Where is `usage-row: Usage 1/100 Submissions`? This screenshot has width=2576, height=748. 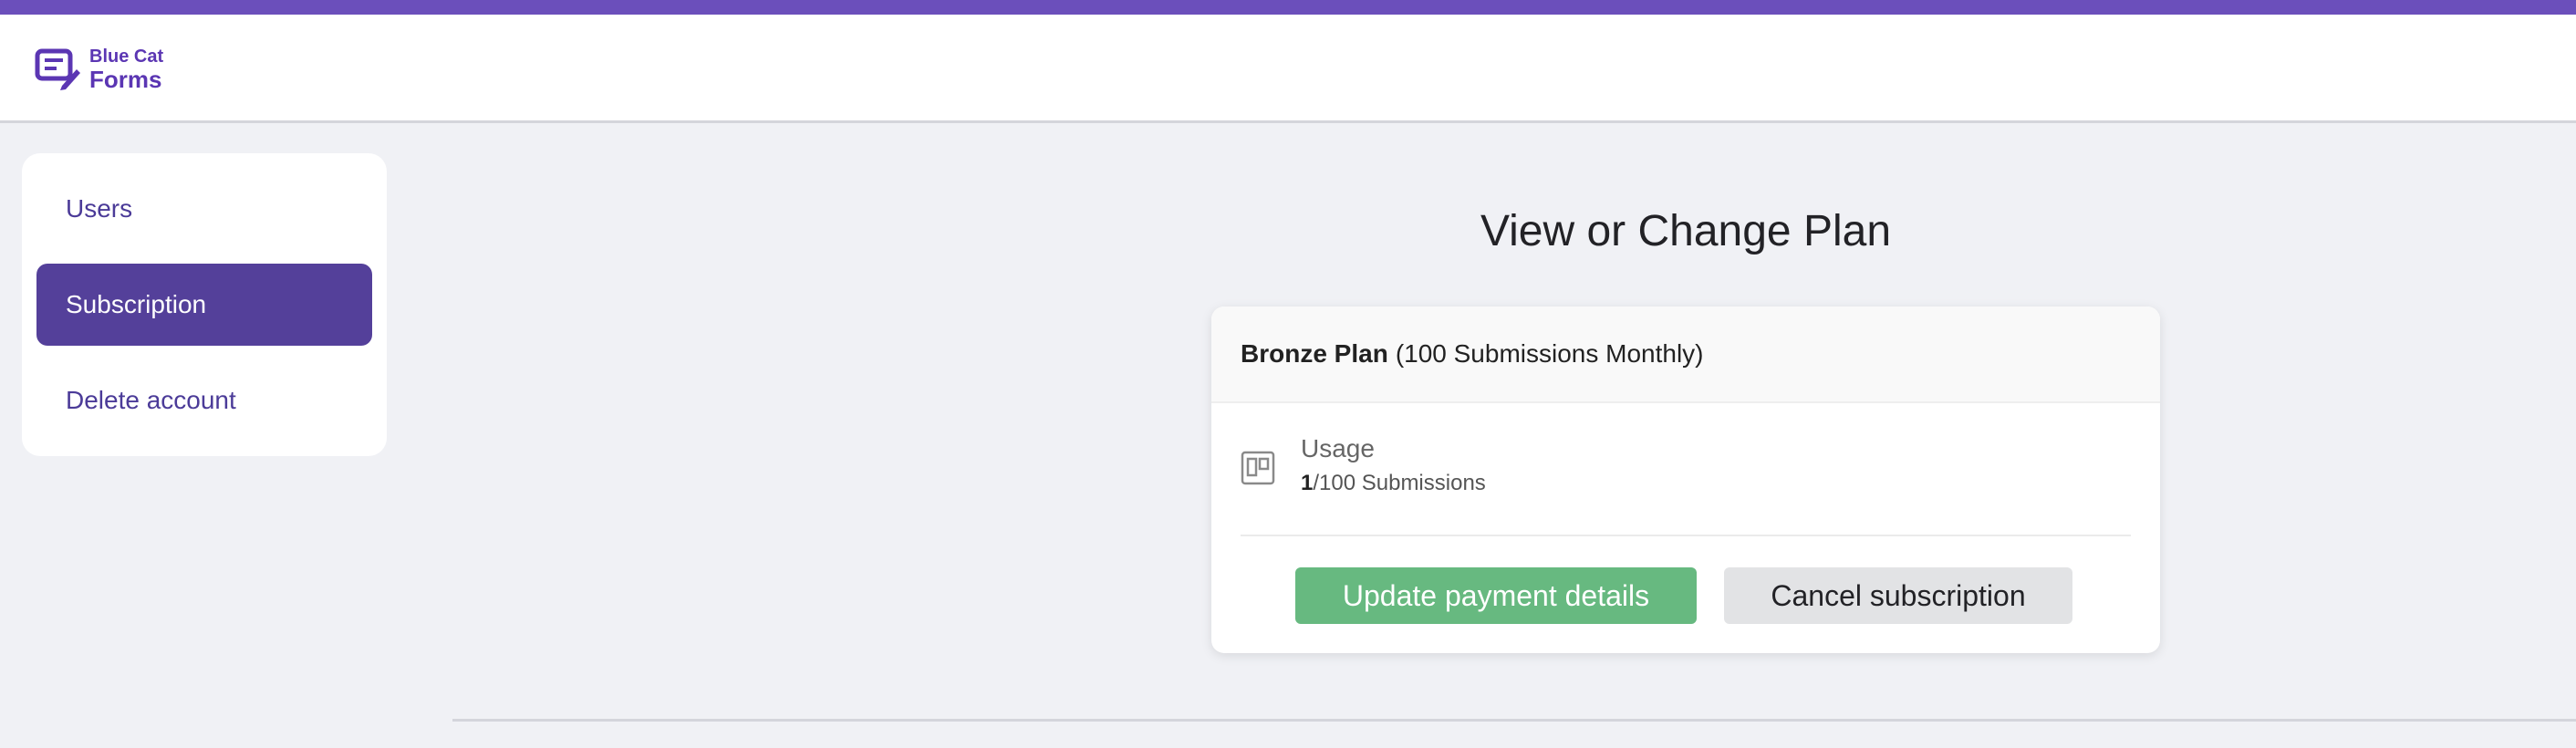 usage-row: Usage 1/100 Submissions is located at coordinates (1686, 484).